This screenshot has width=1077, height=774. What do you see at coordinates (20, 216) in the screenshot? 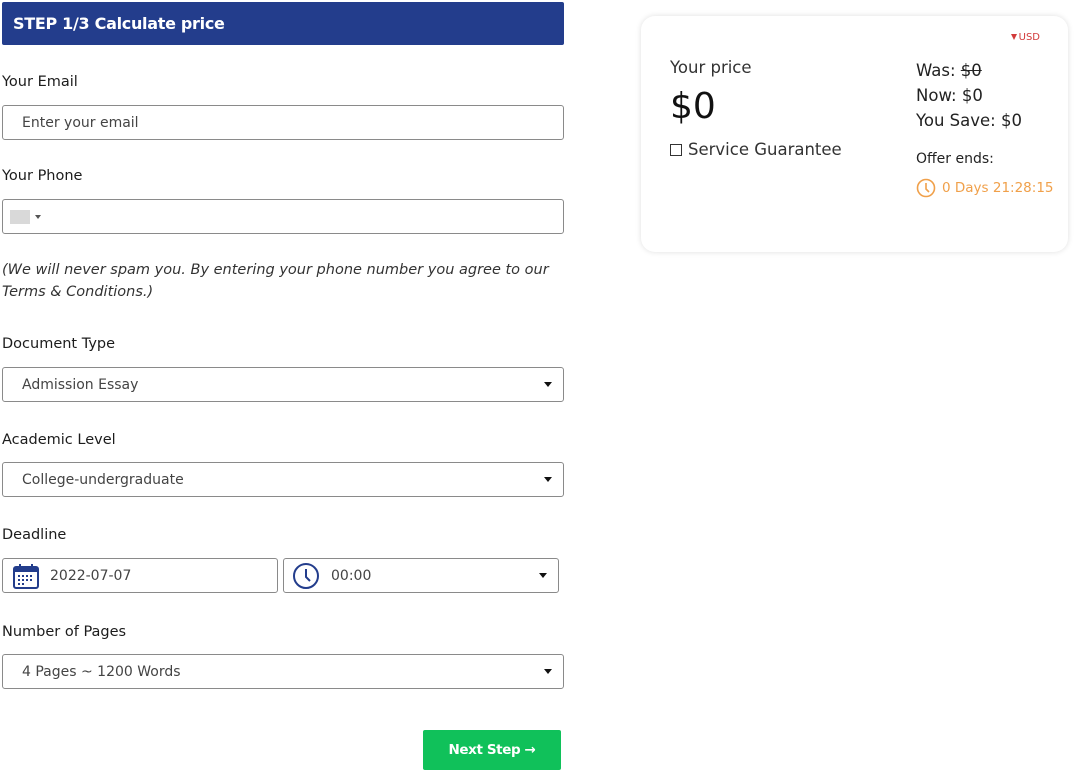
I see `country-flag-icon` at bounding box center [20, 216].